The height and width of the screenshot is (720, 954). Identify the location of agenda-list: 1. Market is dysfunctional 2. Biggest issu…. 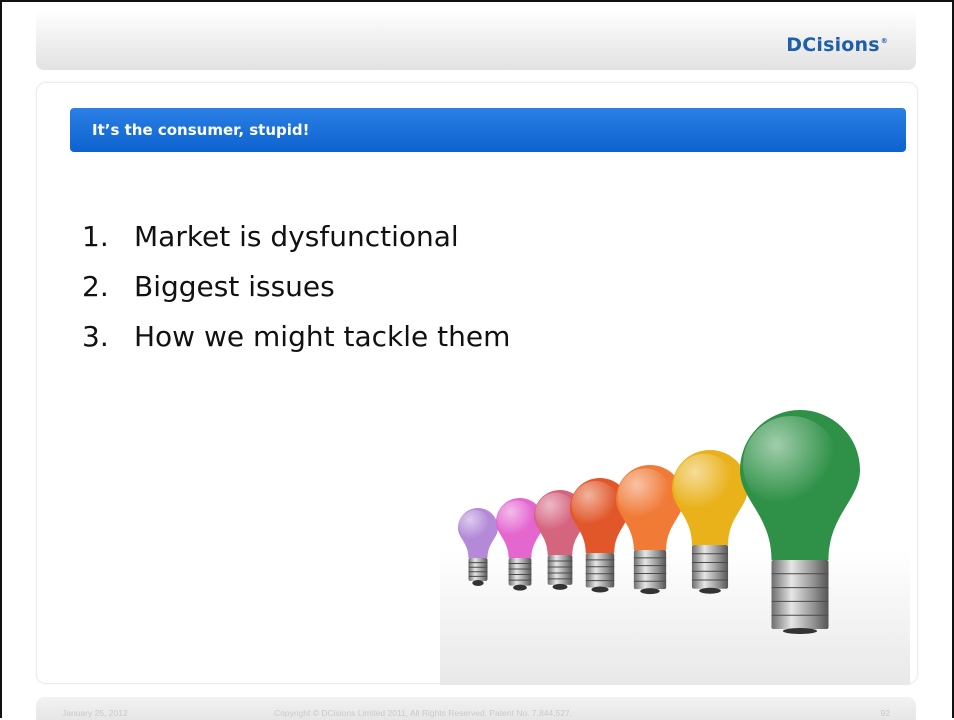
(296, 287).